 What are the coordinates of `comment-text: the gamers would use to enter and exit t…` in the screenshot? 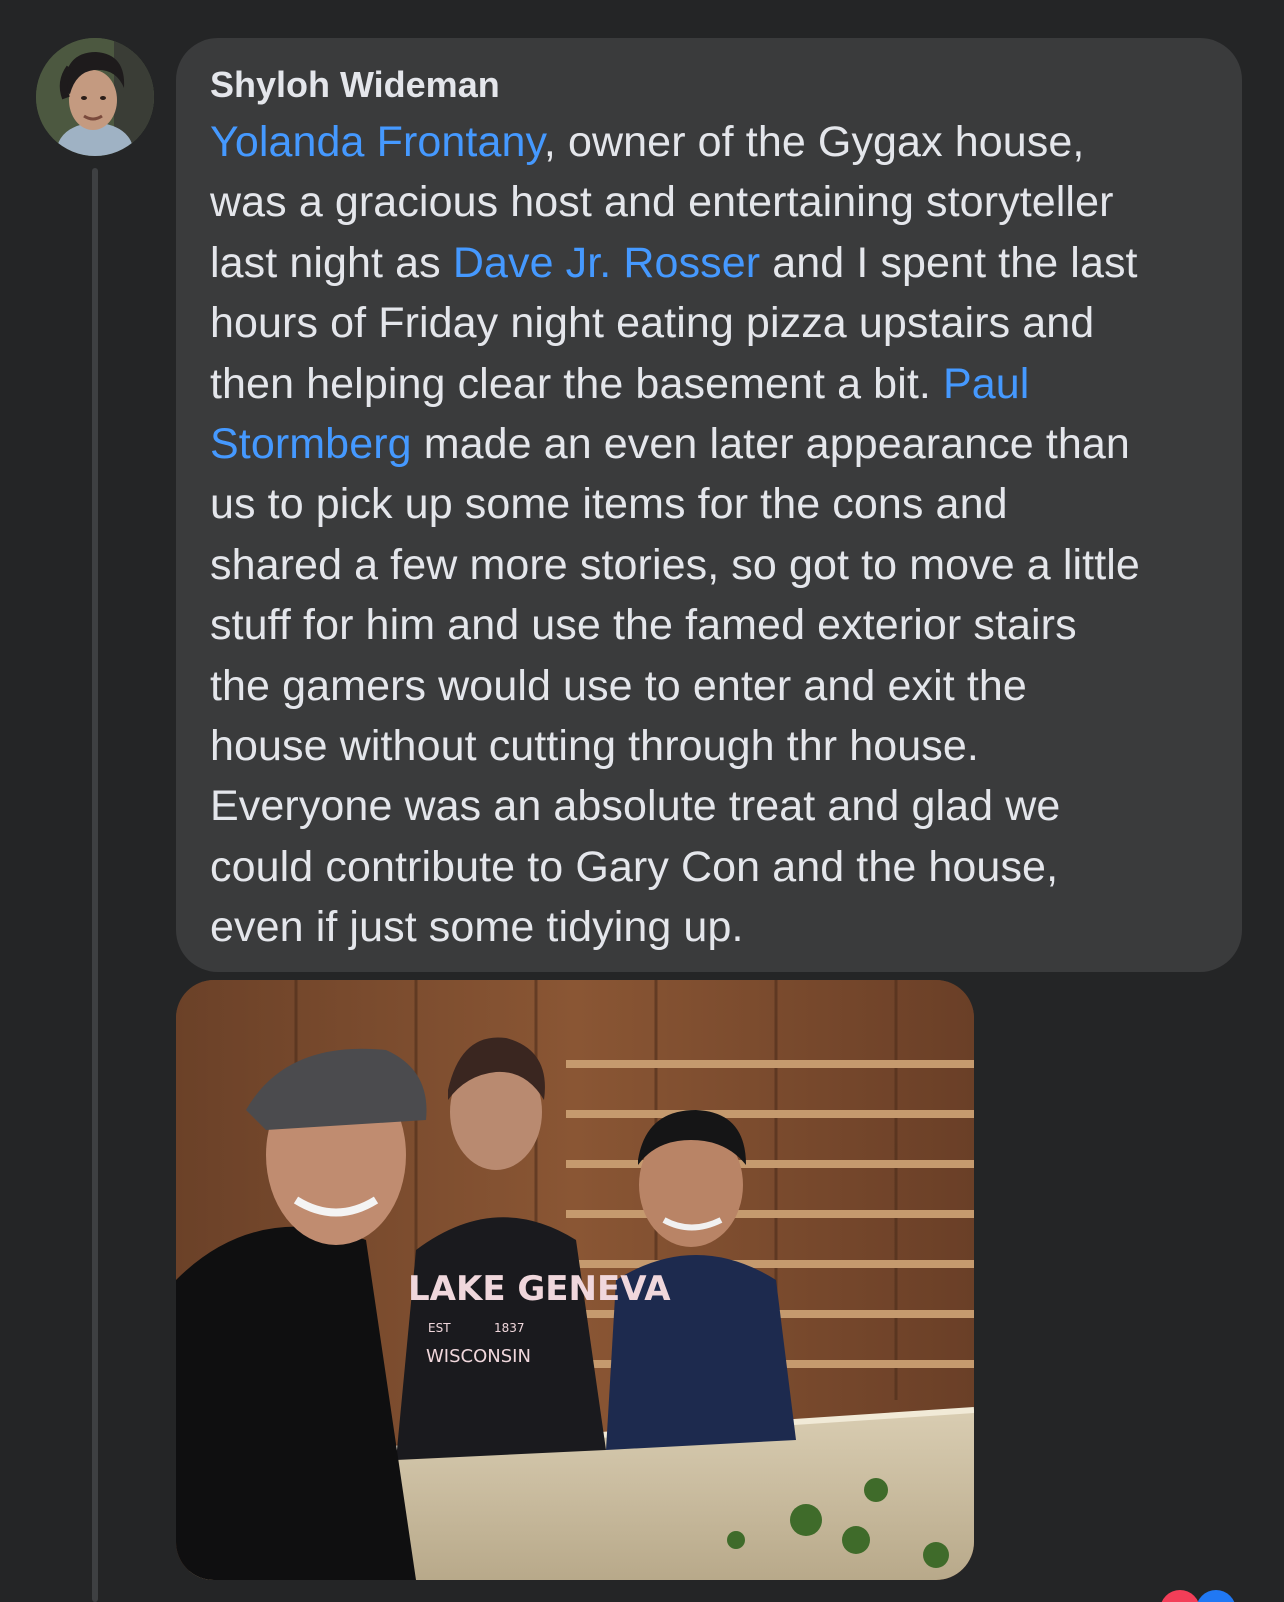 It's located at (618, 685).